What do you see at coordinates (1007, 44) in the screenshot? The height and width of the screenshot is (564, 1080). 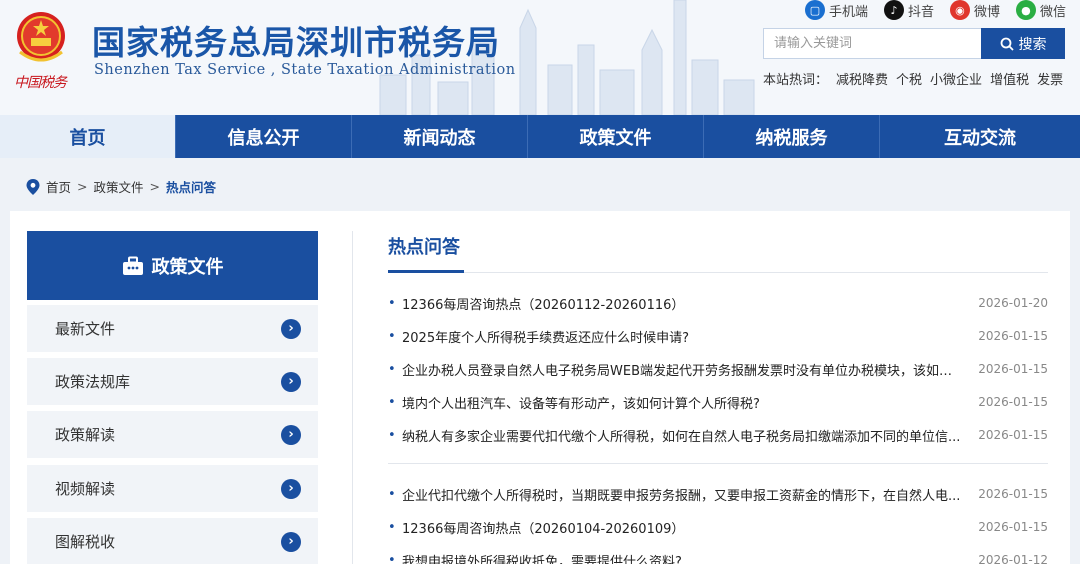 I see `search-icon` at bounding box center [1007, 44].